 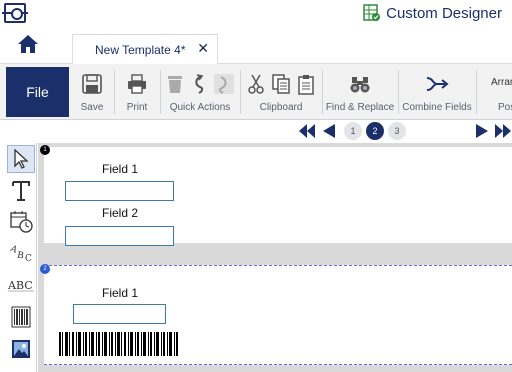 I want to click on home-icon, so click(x=28, y=44).